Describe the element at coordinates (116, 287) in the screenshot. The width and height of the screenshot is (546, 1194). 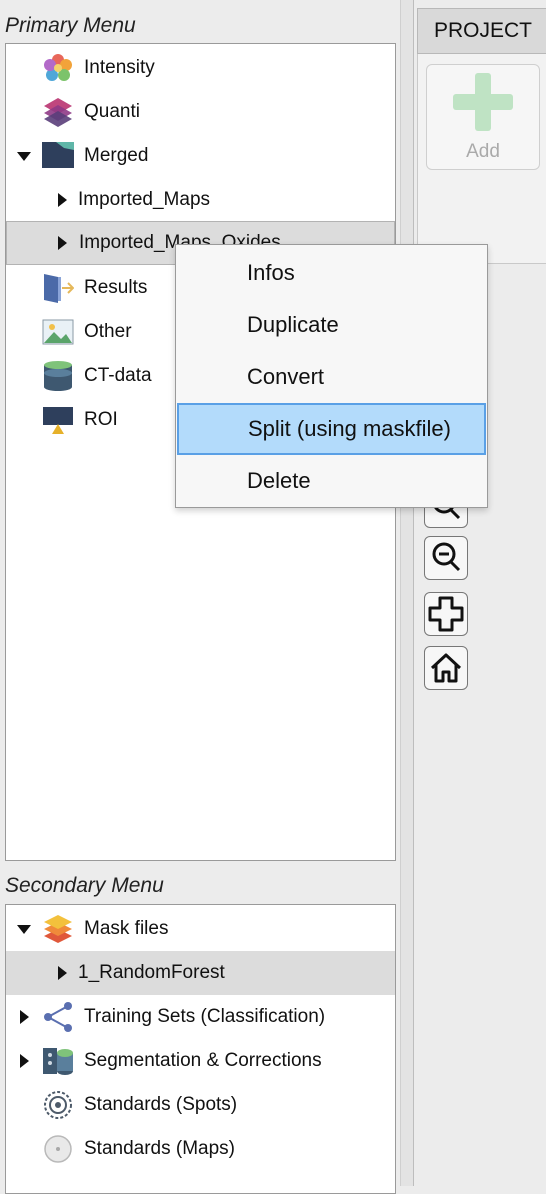
I see `tree-item-label: Results` at that location.